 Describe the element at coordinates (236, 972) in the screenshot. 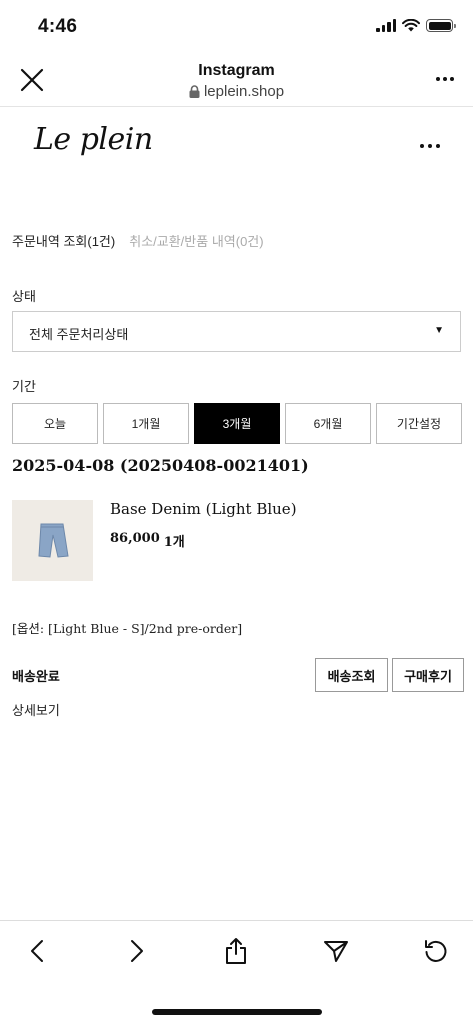

I see `browser-toolbar` at that location.